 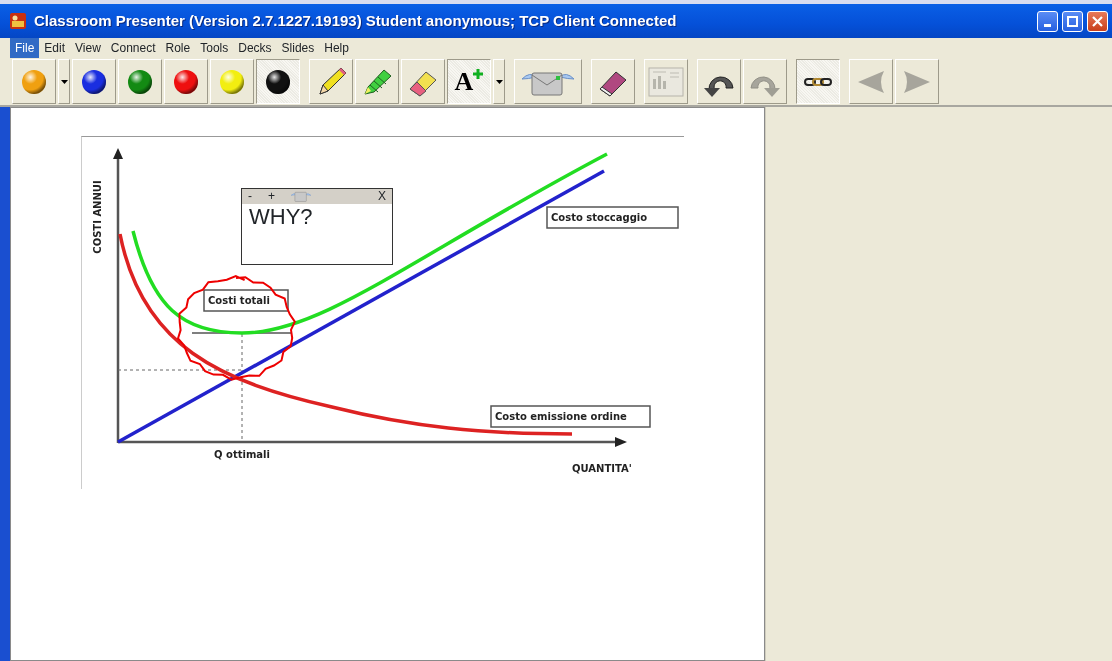 What do you see at coordinates (719, 81) in the screenshot?
I see `undo-button` at bounding box center [719, 81].